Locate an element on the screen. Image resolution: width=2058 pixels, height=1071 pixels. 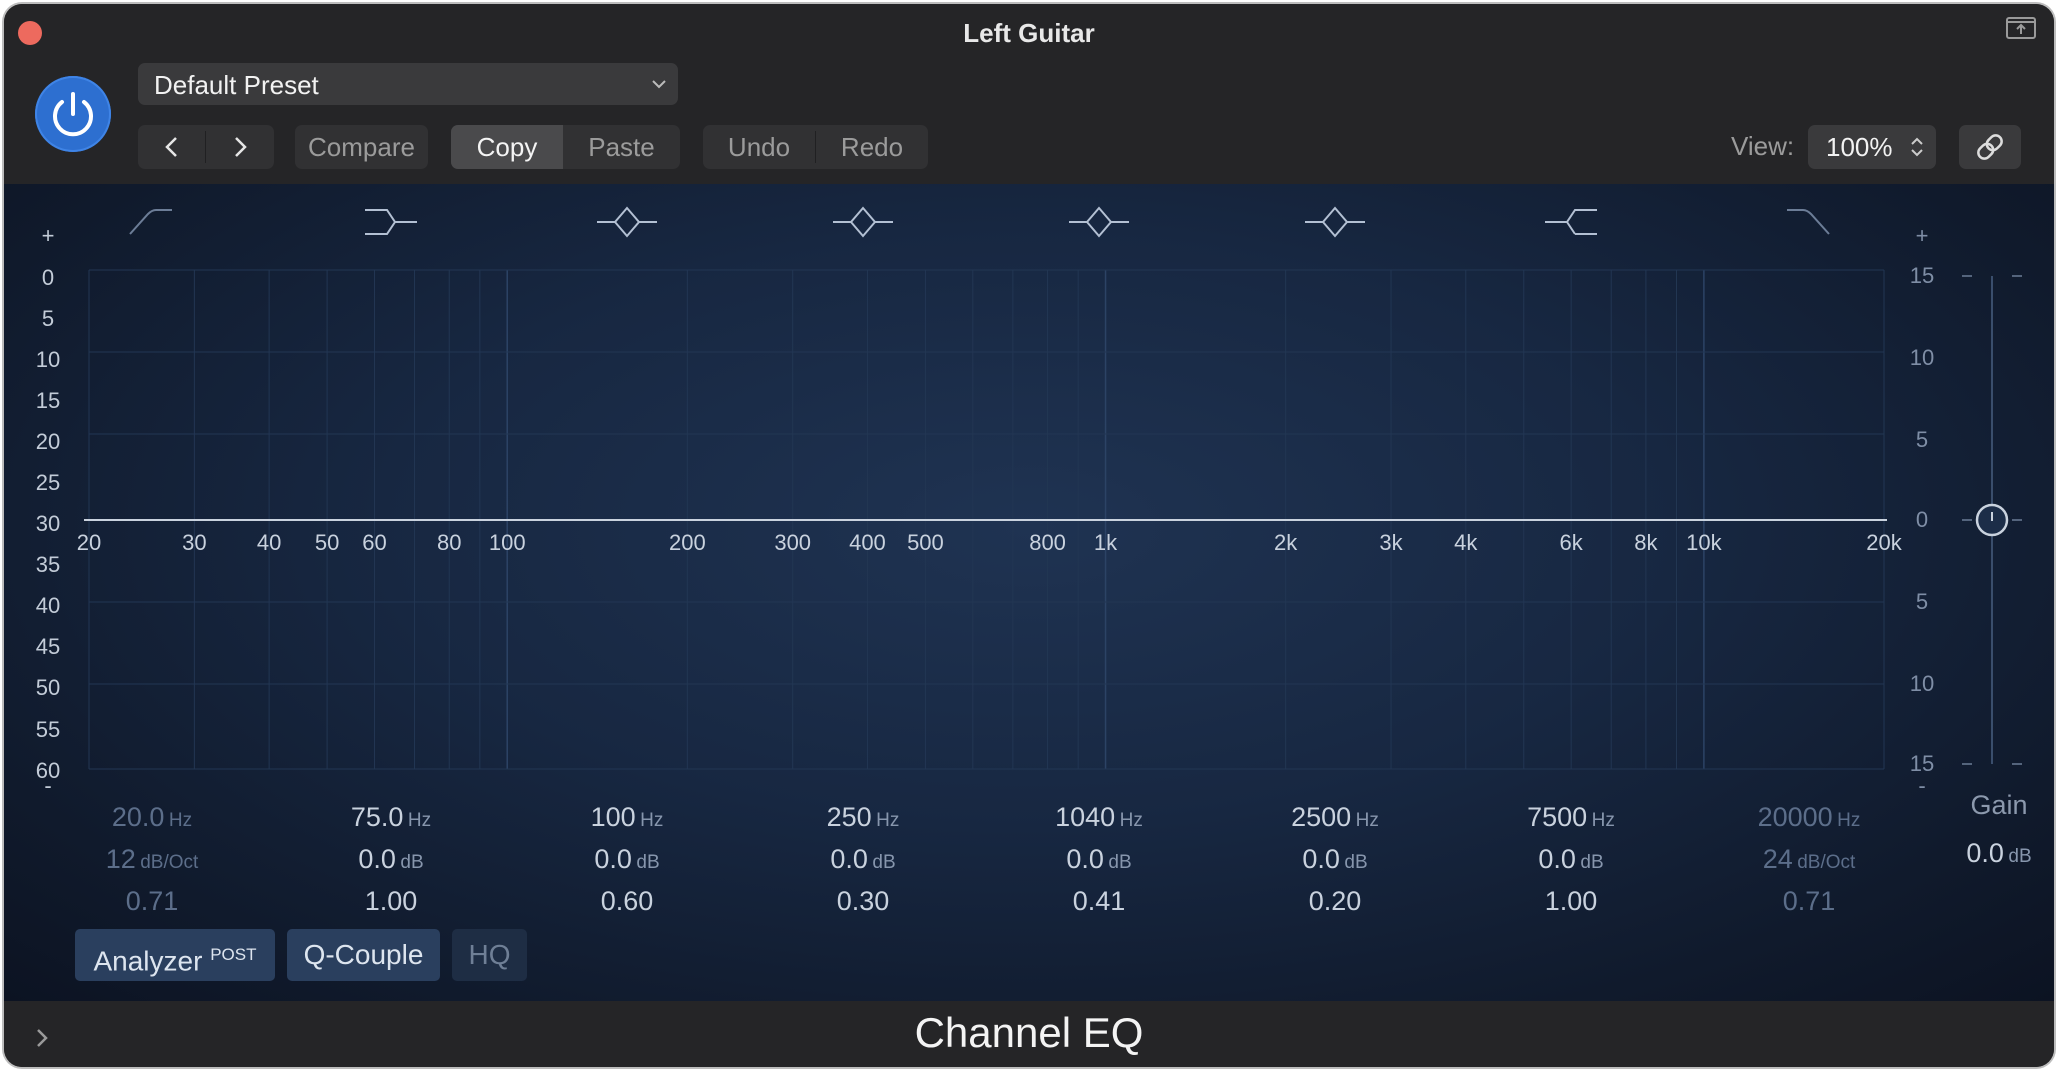
lowpass-icon is located at coordinates (1808, 222).